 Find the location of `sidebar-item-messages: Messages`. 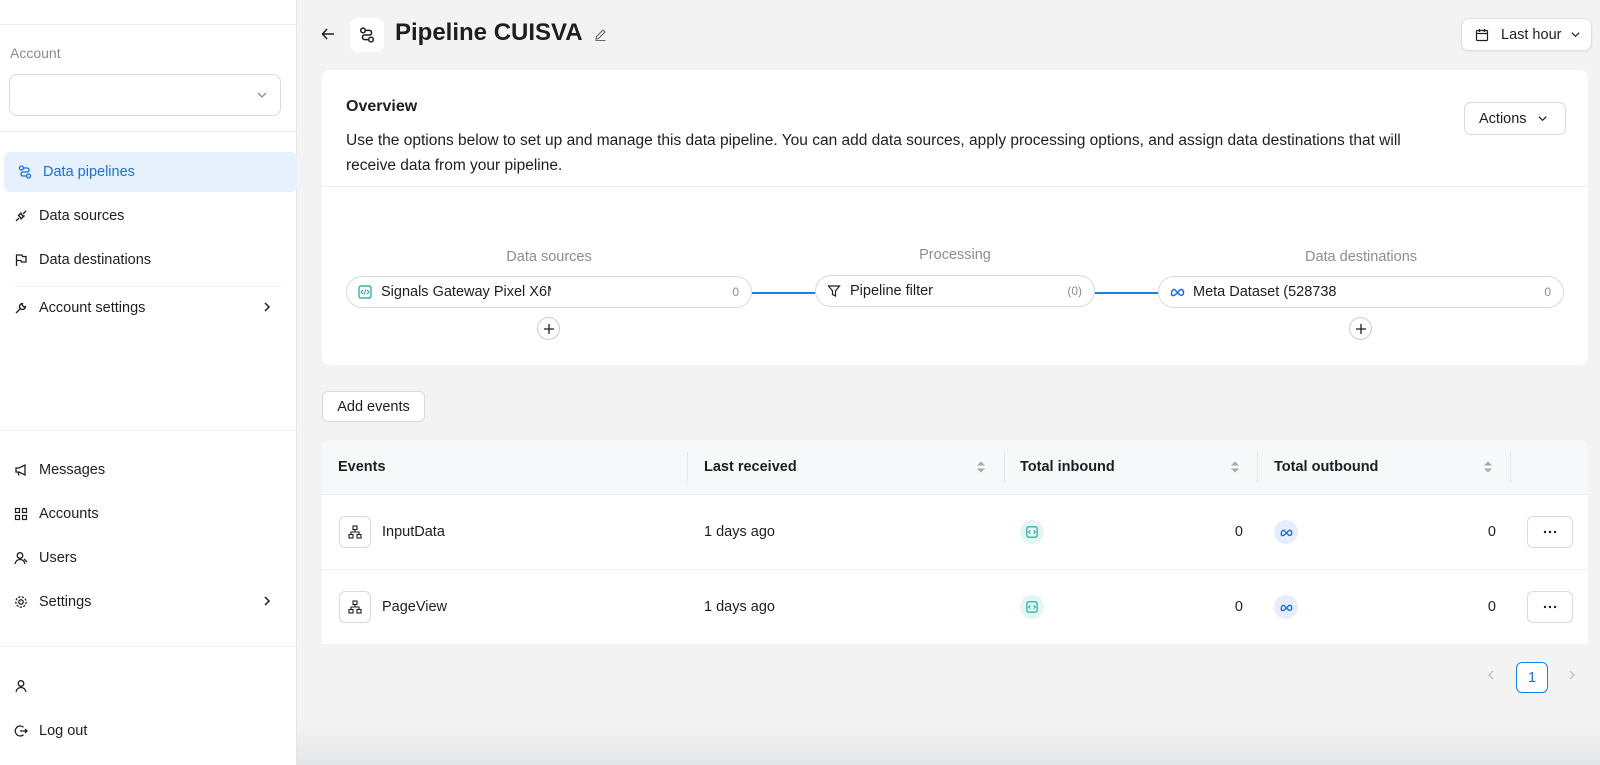

sidebar-item-messages: Messages is located at coordinates (146, 470).